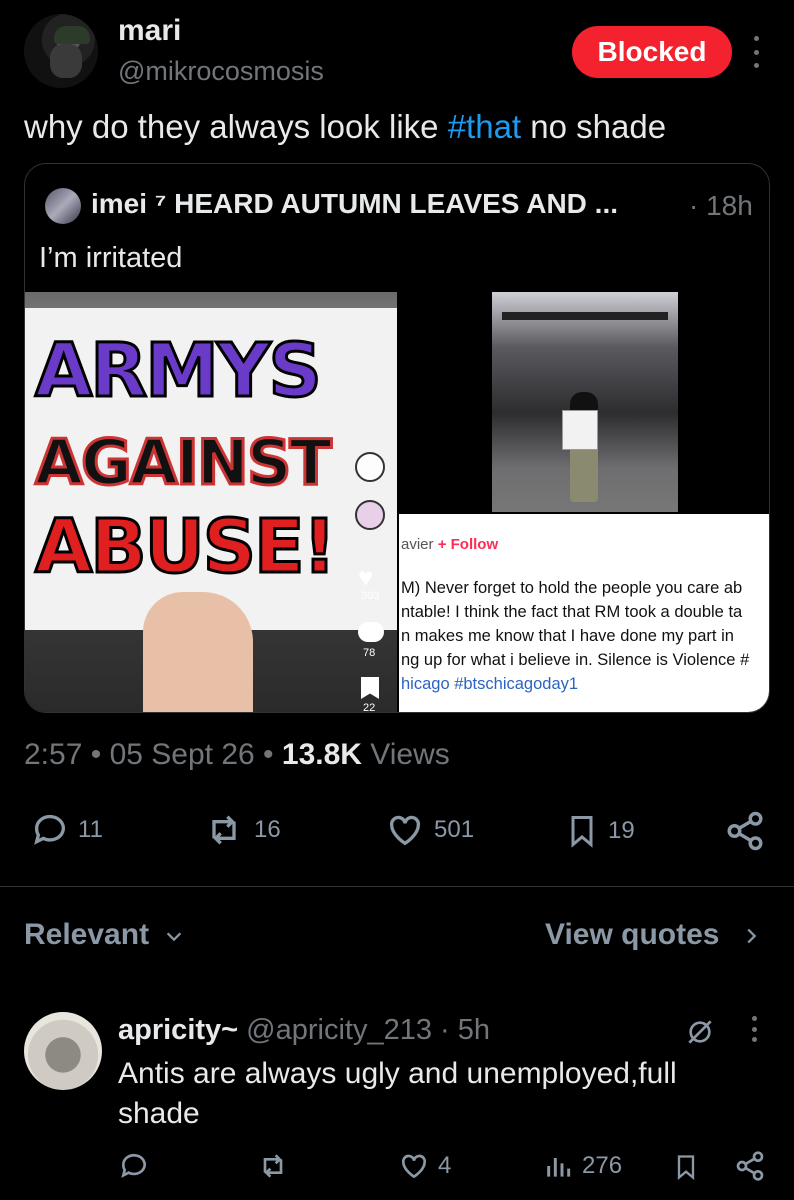  I want to click on share-button, so click(745, 831).